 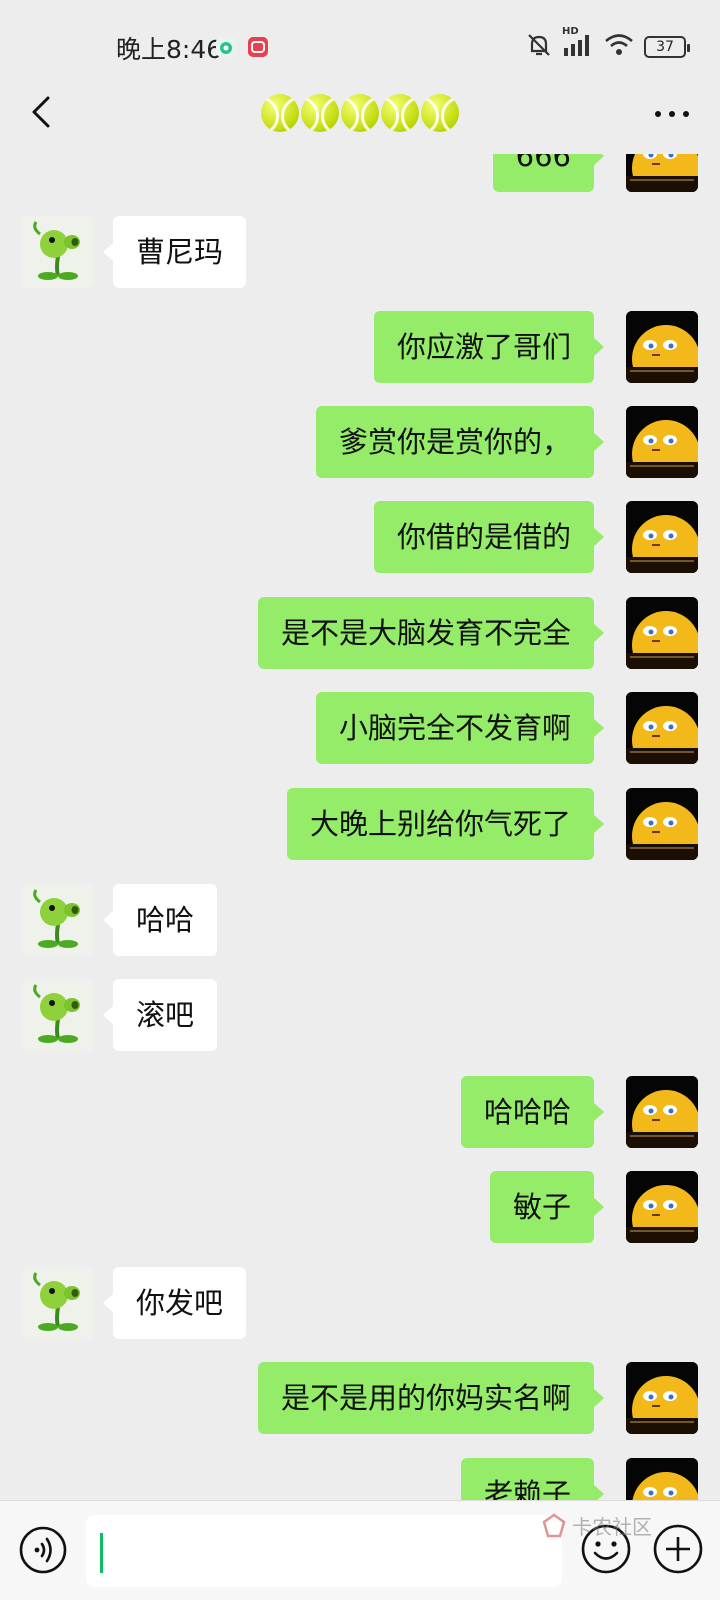 What do you see at coordinates (578, 44) in the screenshot?
I see `signal-icon: HD` at bounding box center [578, 44].